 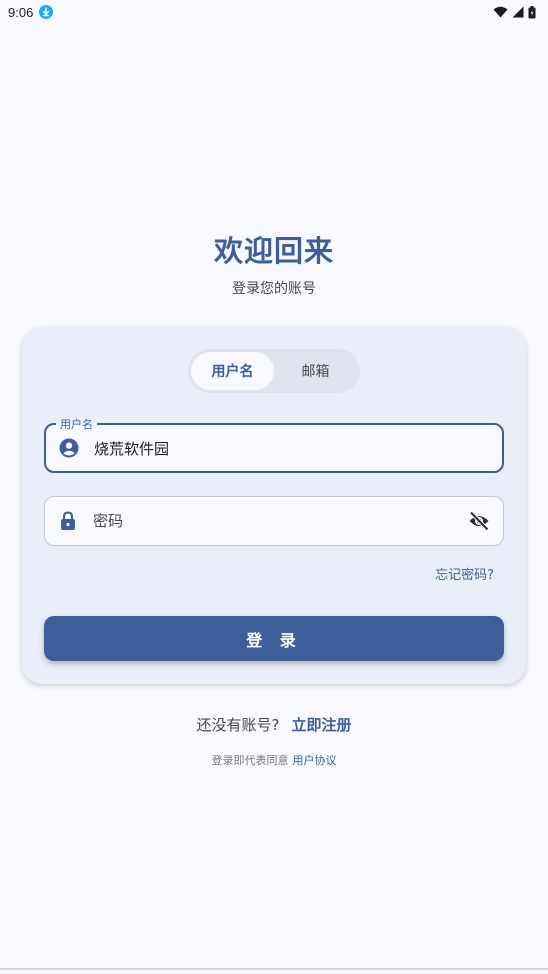 I want to click on password-input, so click(x=280, y=521).